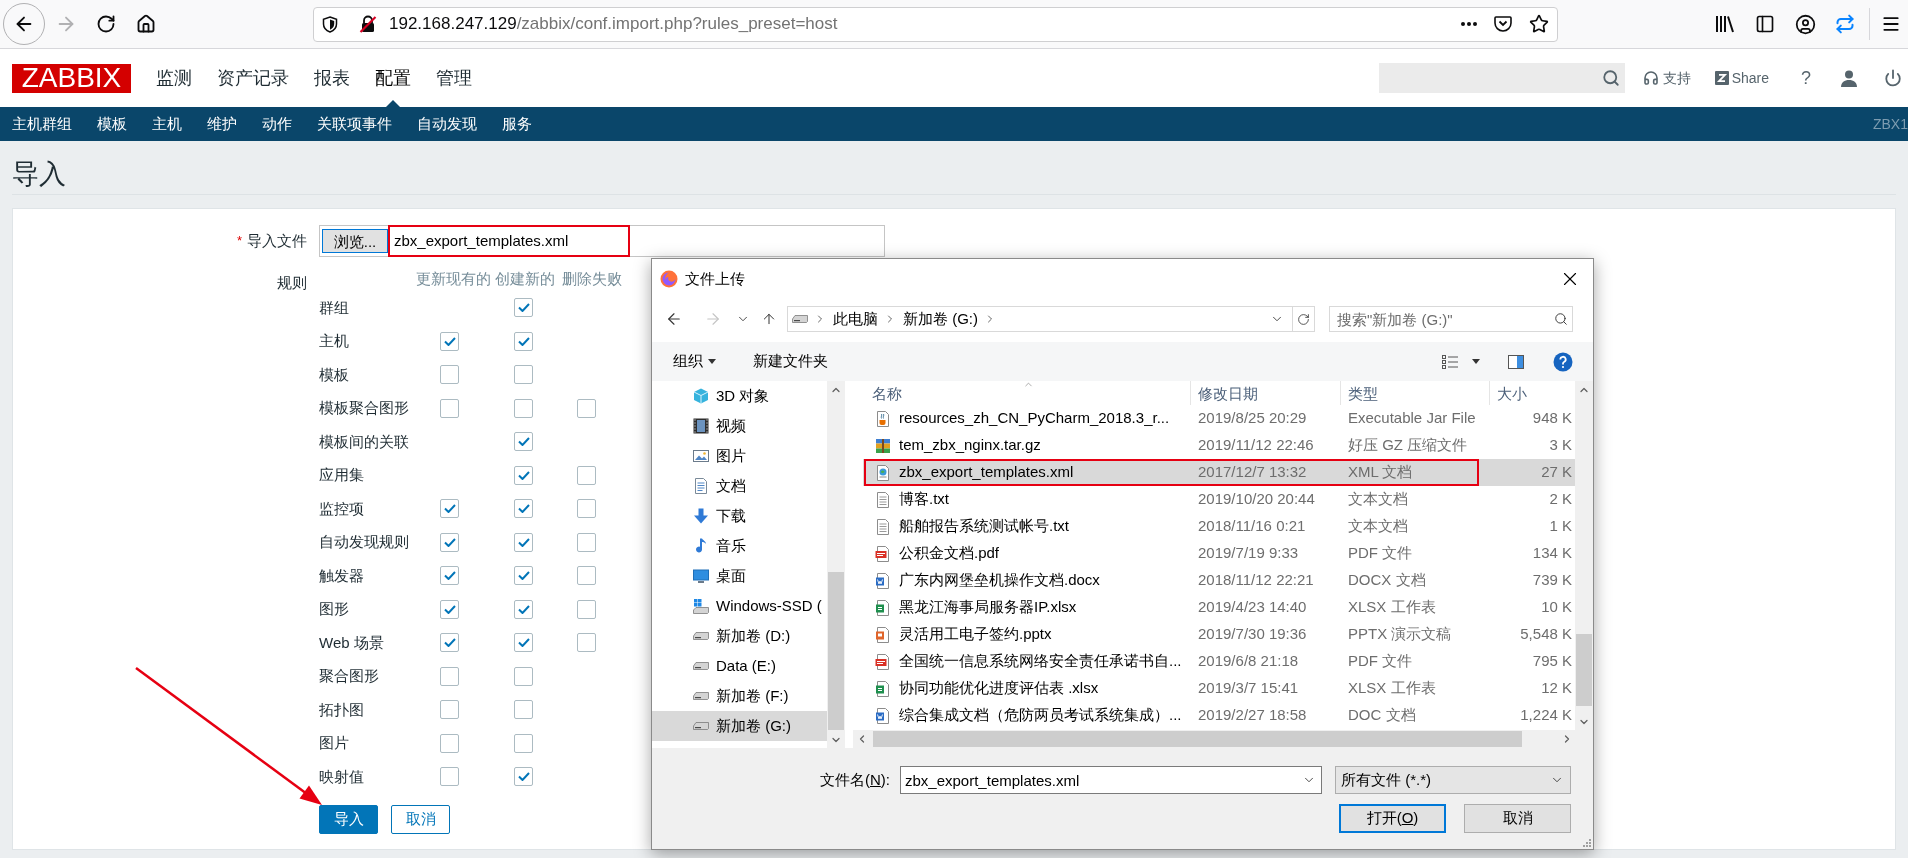 The image size is (1908, 858). I want to click on save-button, so click(1503, 24).